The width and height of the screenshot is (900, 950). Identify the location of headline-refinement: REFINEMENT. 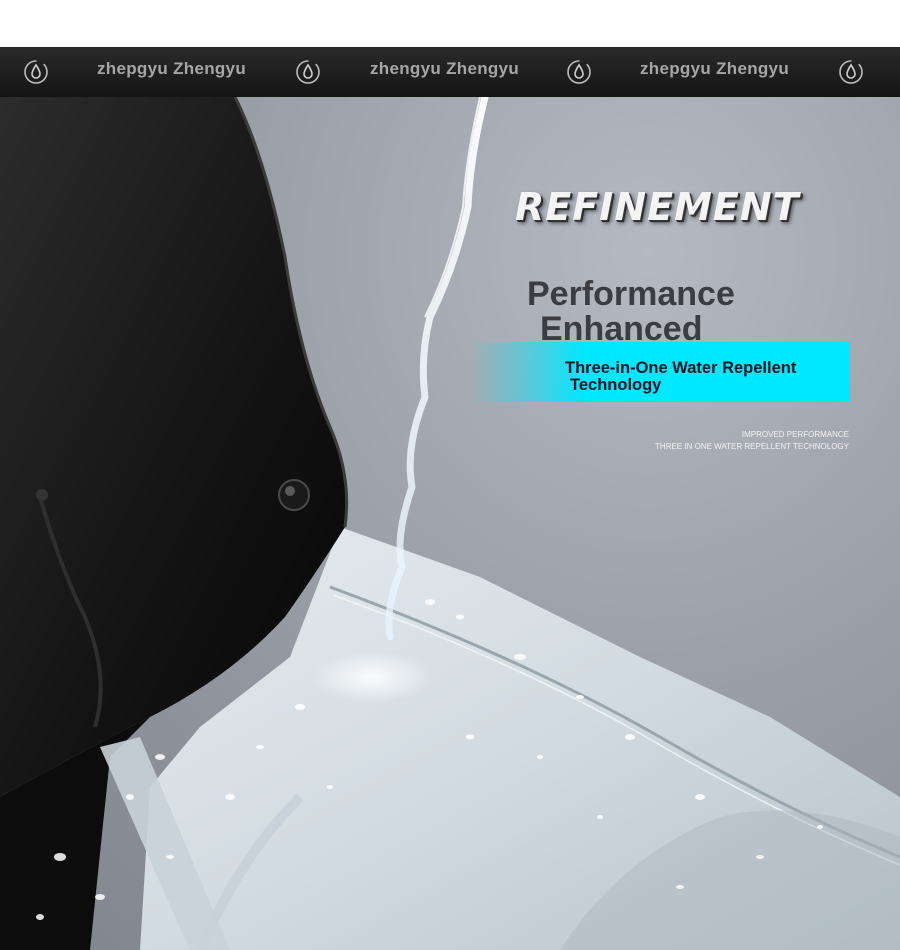
(657, 207).